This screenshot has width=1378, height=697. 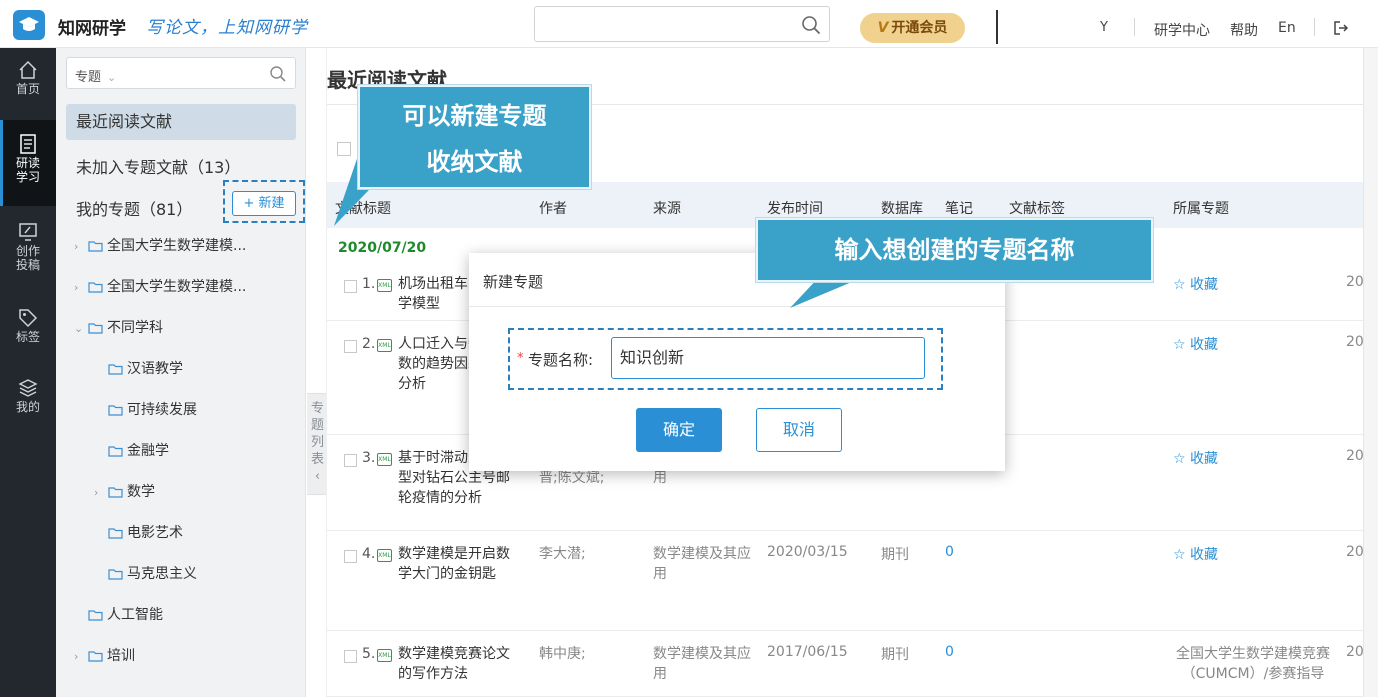 I want to click on column-header-notes: 笔记, so click(x=959, y=208).